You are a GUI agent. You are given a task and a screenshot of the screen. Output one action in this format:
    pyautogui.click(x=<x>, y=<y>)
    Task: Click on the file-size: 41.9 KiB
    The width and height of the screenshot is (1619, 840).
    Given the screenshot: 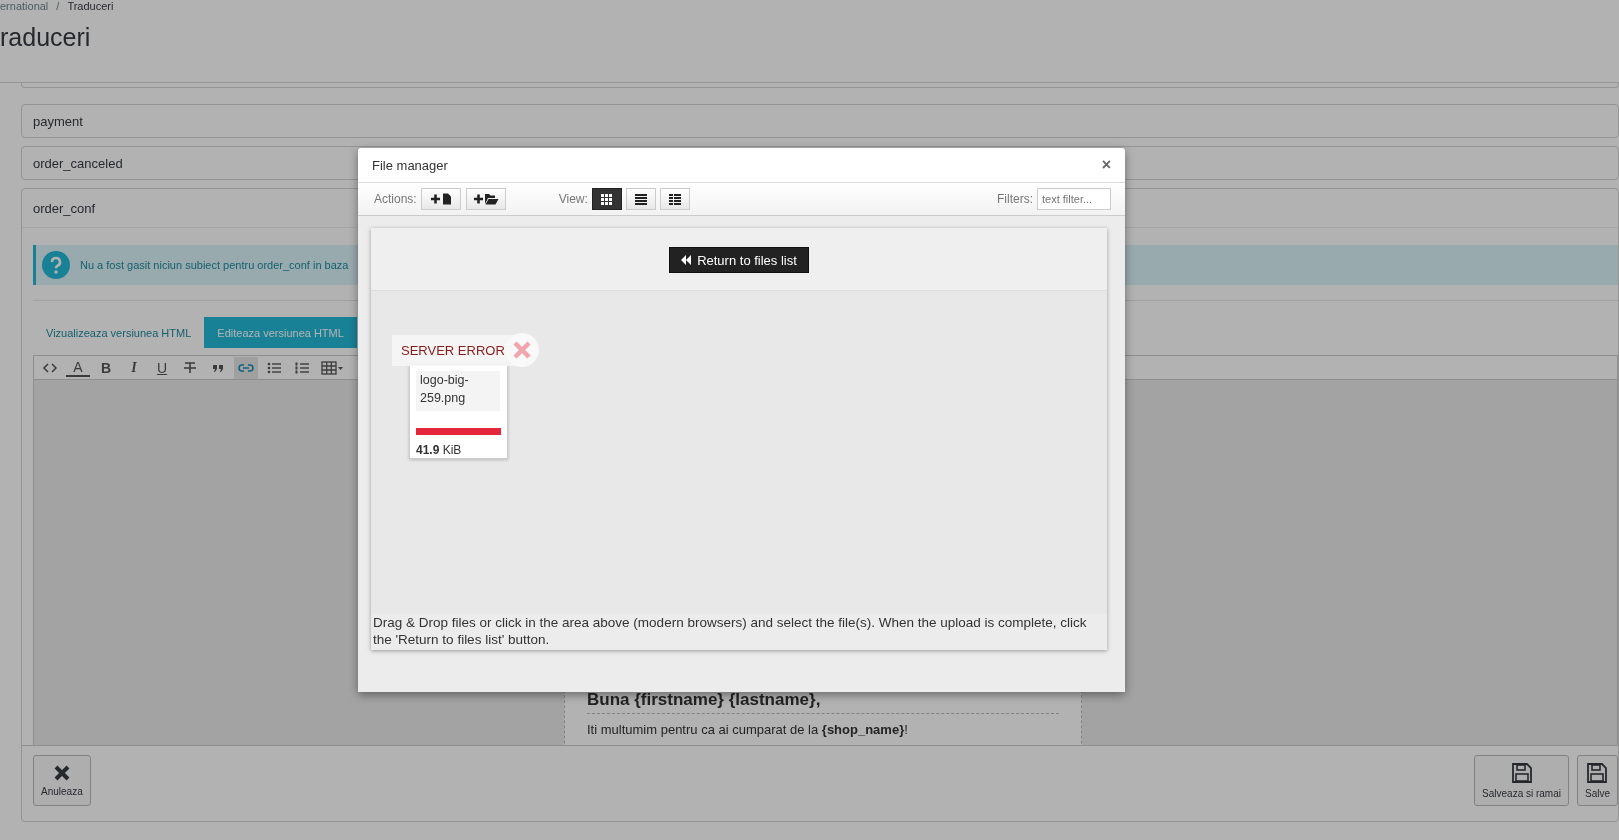 What is the action you would take?
    pyautogui.click(x=439, y=449)
    